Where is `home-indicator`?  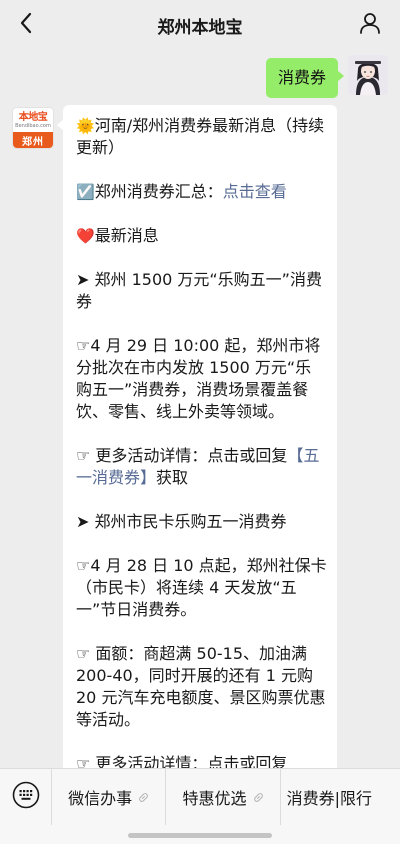
home-indicator is located at coordinates (200, 835).